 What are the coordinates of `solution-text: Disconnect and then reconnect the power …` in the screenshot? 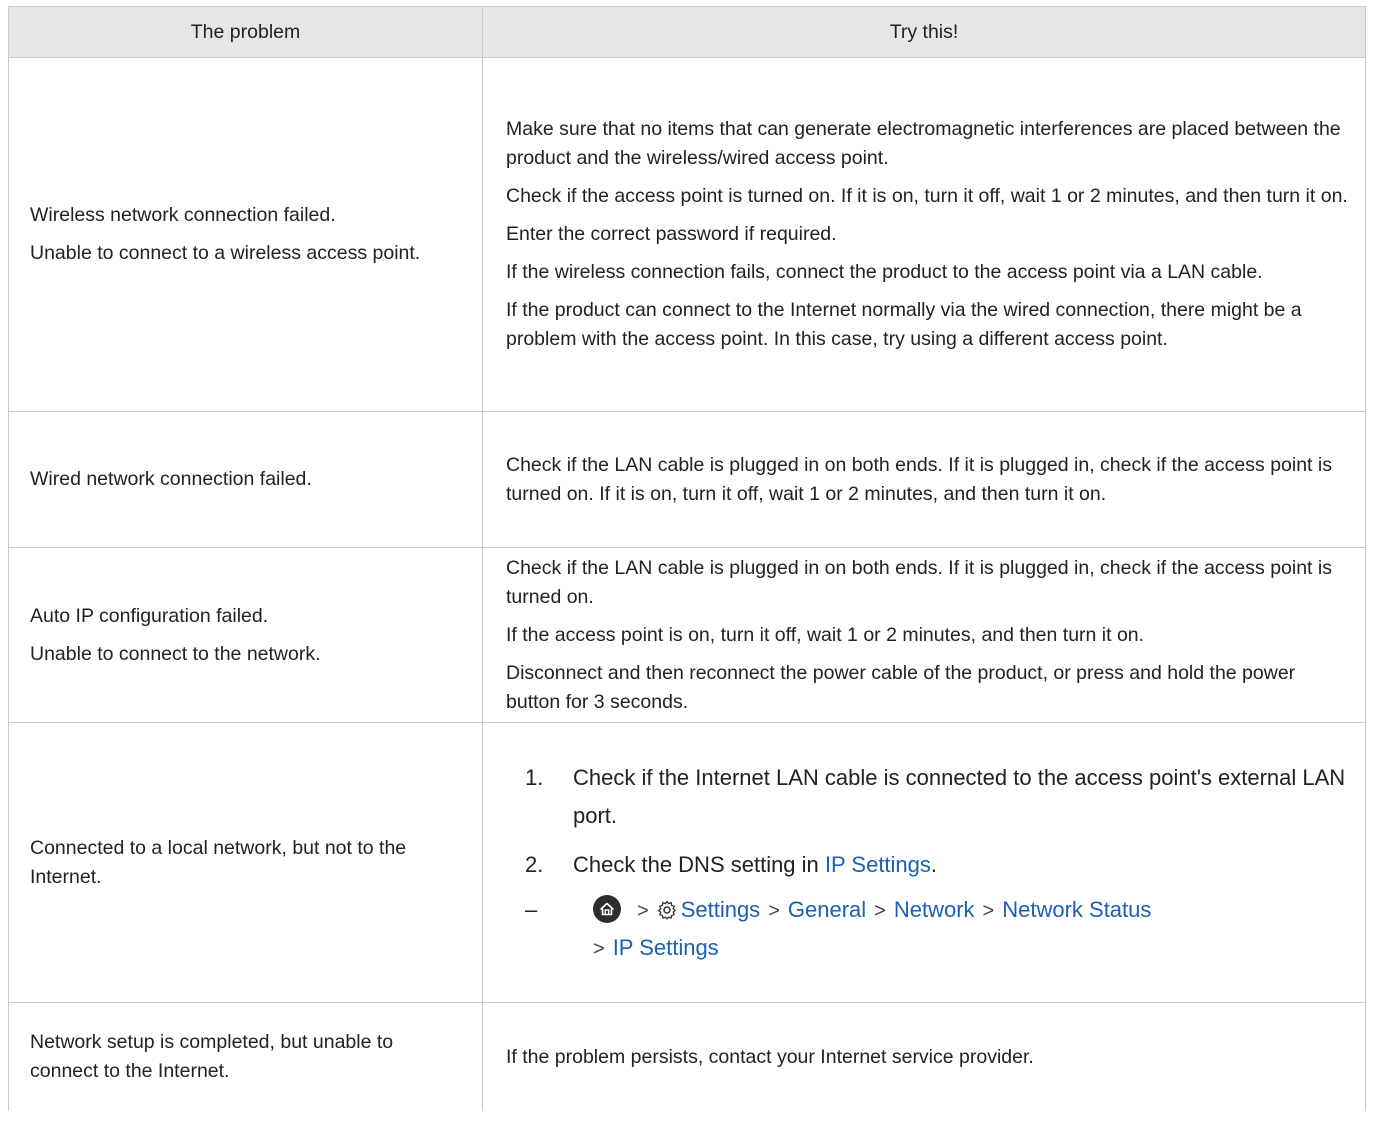 It's located at (901, 687).